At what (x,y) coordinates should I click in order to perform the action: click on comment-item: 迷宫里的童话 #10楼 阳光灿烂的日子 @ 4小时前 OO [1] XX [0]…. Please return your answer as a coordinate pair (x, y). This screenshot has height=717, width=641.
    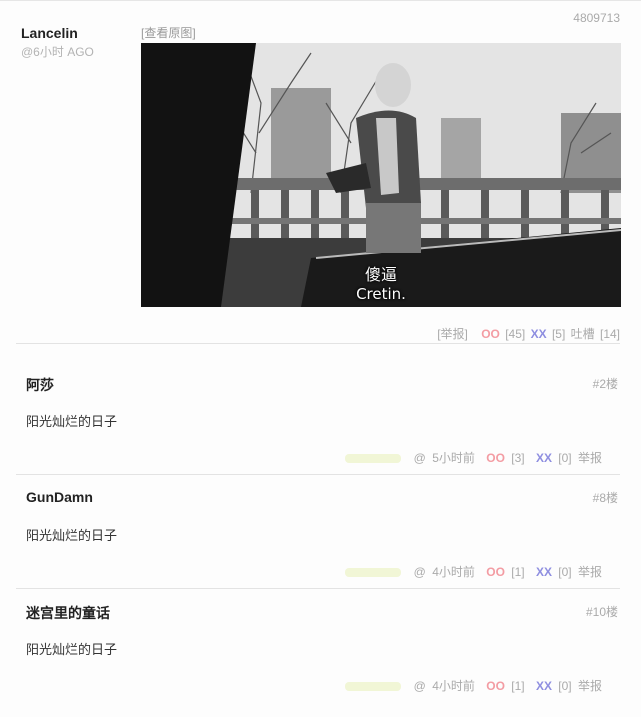
    Looking at the image, I should click on (318, 660).